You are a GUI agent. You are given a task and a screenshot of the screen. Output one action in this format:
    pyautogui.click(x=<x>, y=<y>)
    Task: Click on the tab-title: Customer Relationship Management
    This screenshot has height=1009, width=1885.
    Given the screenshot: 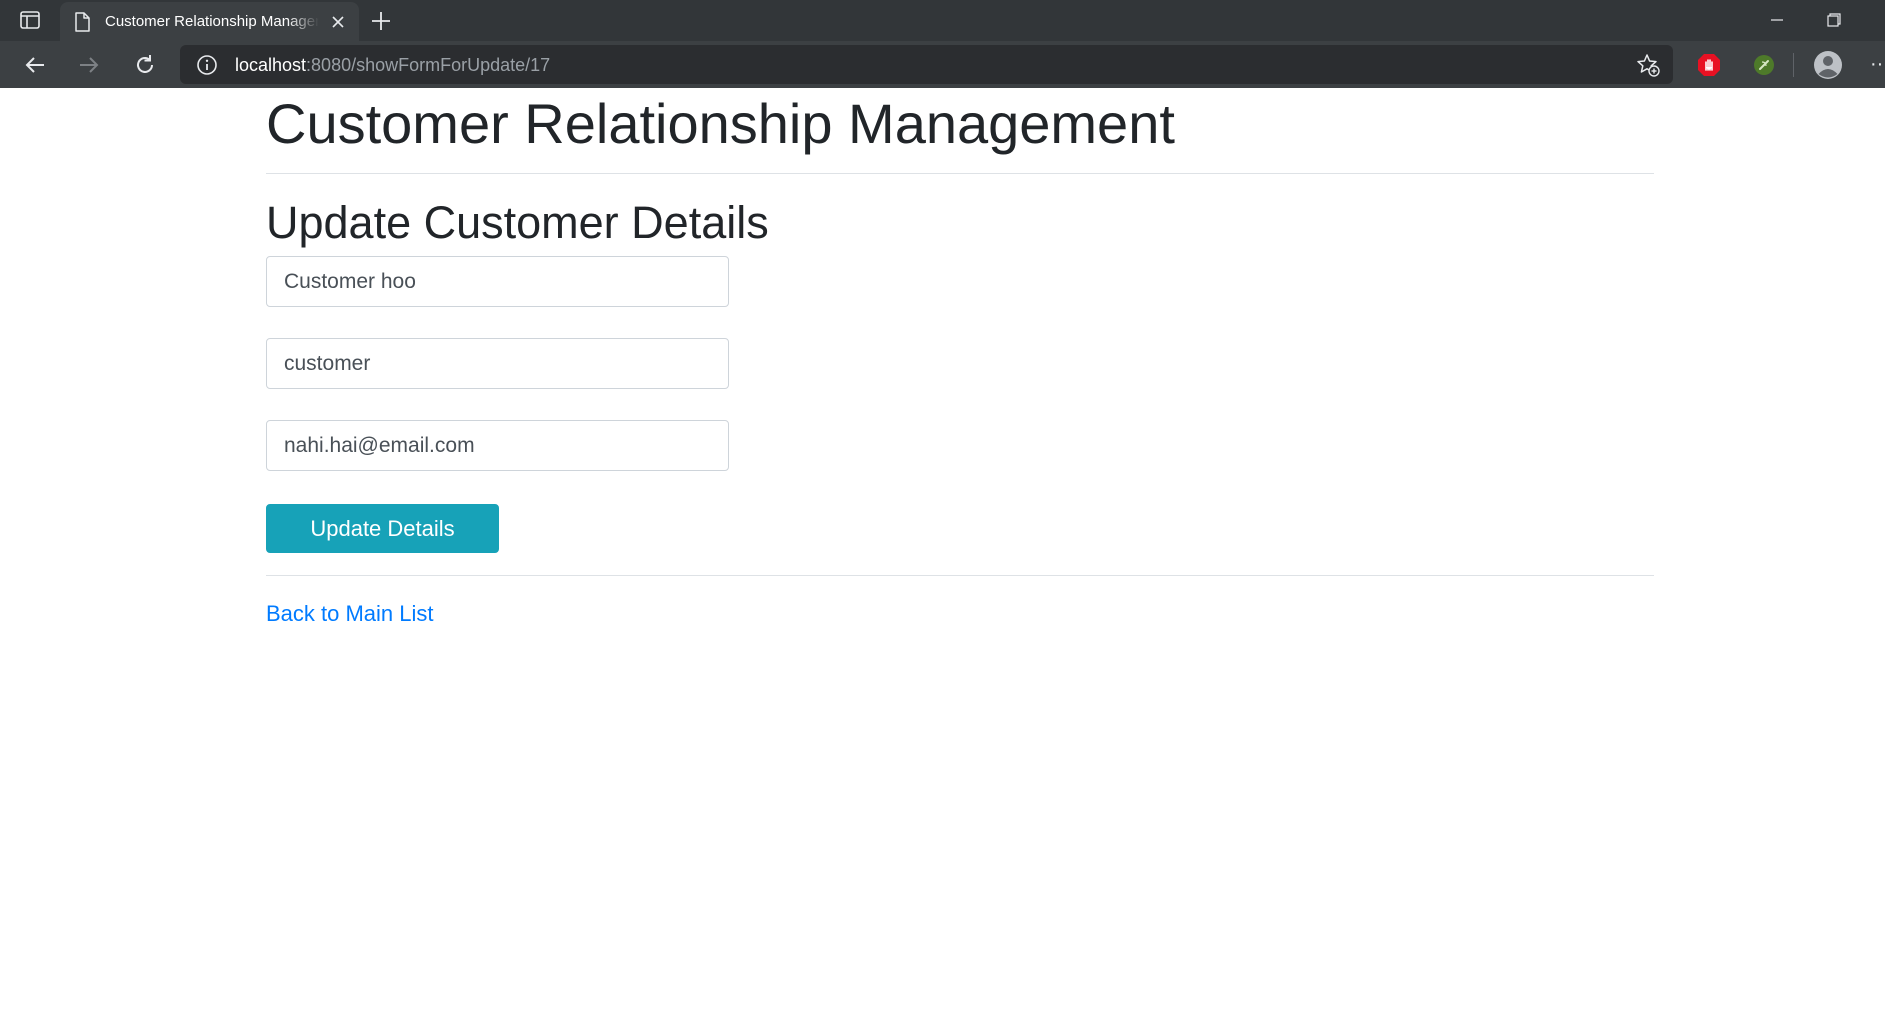 What is the action you would take?
    pyautogui.click(x=212, y=21)
    